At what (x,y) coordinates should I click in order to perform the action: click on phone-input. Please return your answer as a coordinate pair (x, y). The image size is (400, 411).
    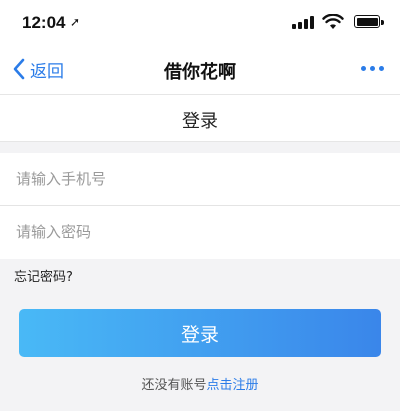
    Looking at the image, I should click on (200, 179).